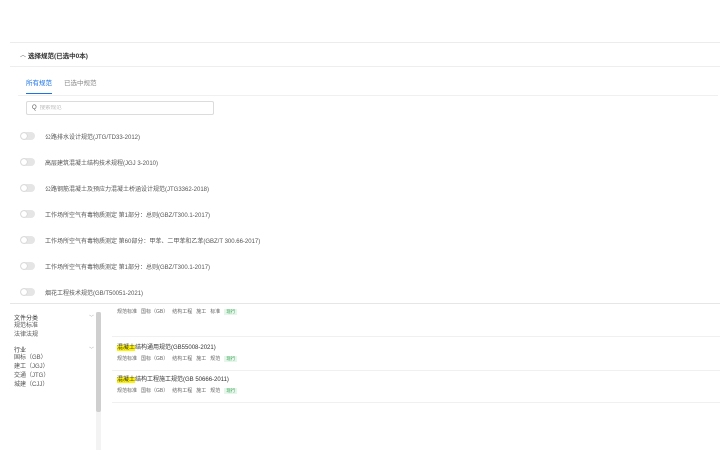  Describe the element at coordinates (93, 137) in the screenshot. I see `standard-label: 公路排水设计规范(JTG/TD33-2012)` at that location.